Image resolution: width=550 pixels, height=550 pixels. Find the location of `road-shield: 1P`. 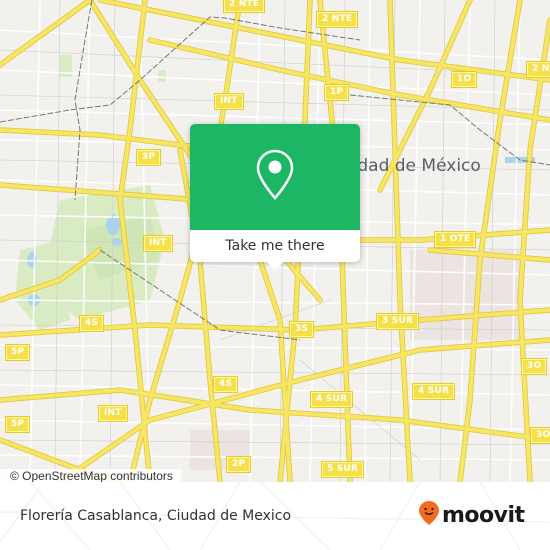

road-shield: 1P is located at coordinates (337, 92).